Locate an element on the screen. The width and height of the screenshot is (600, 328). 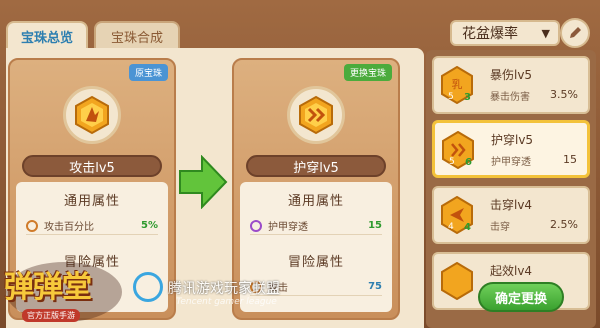
armor-pierce-icon is located at coordinates (256, 225).